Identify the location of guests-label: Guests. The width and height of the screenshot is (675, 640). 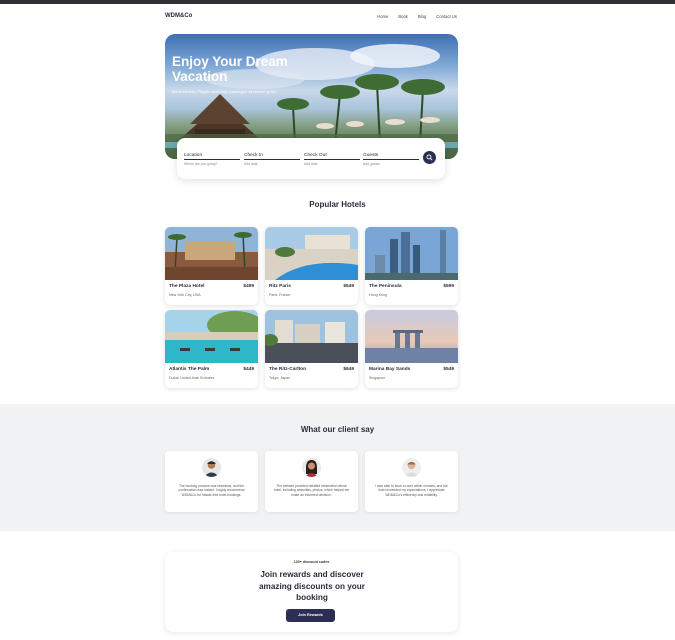
(391, 156).